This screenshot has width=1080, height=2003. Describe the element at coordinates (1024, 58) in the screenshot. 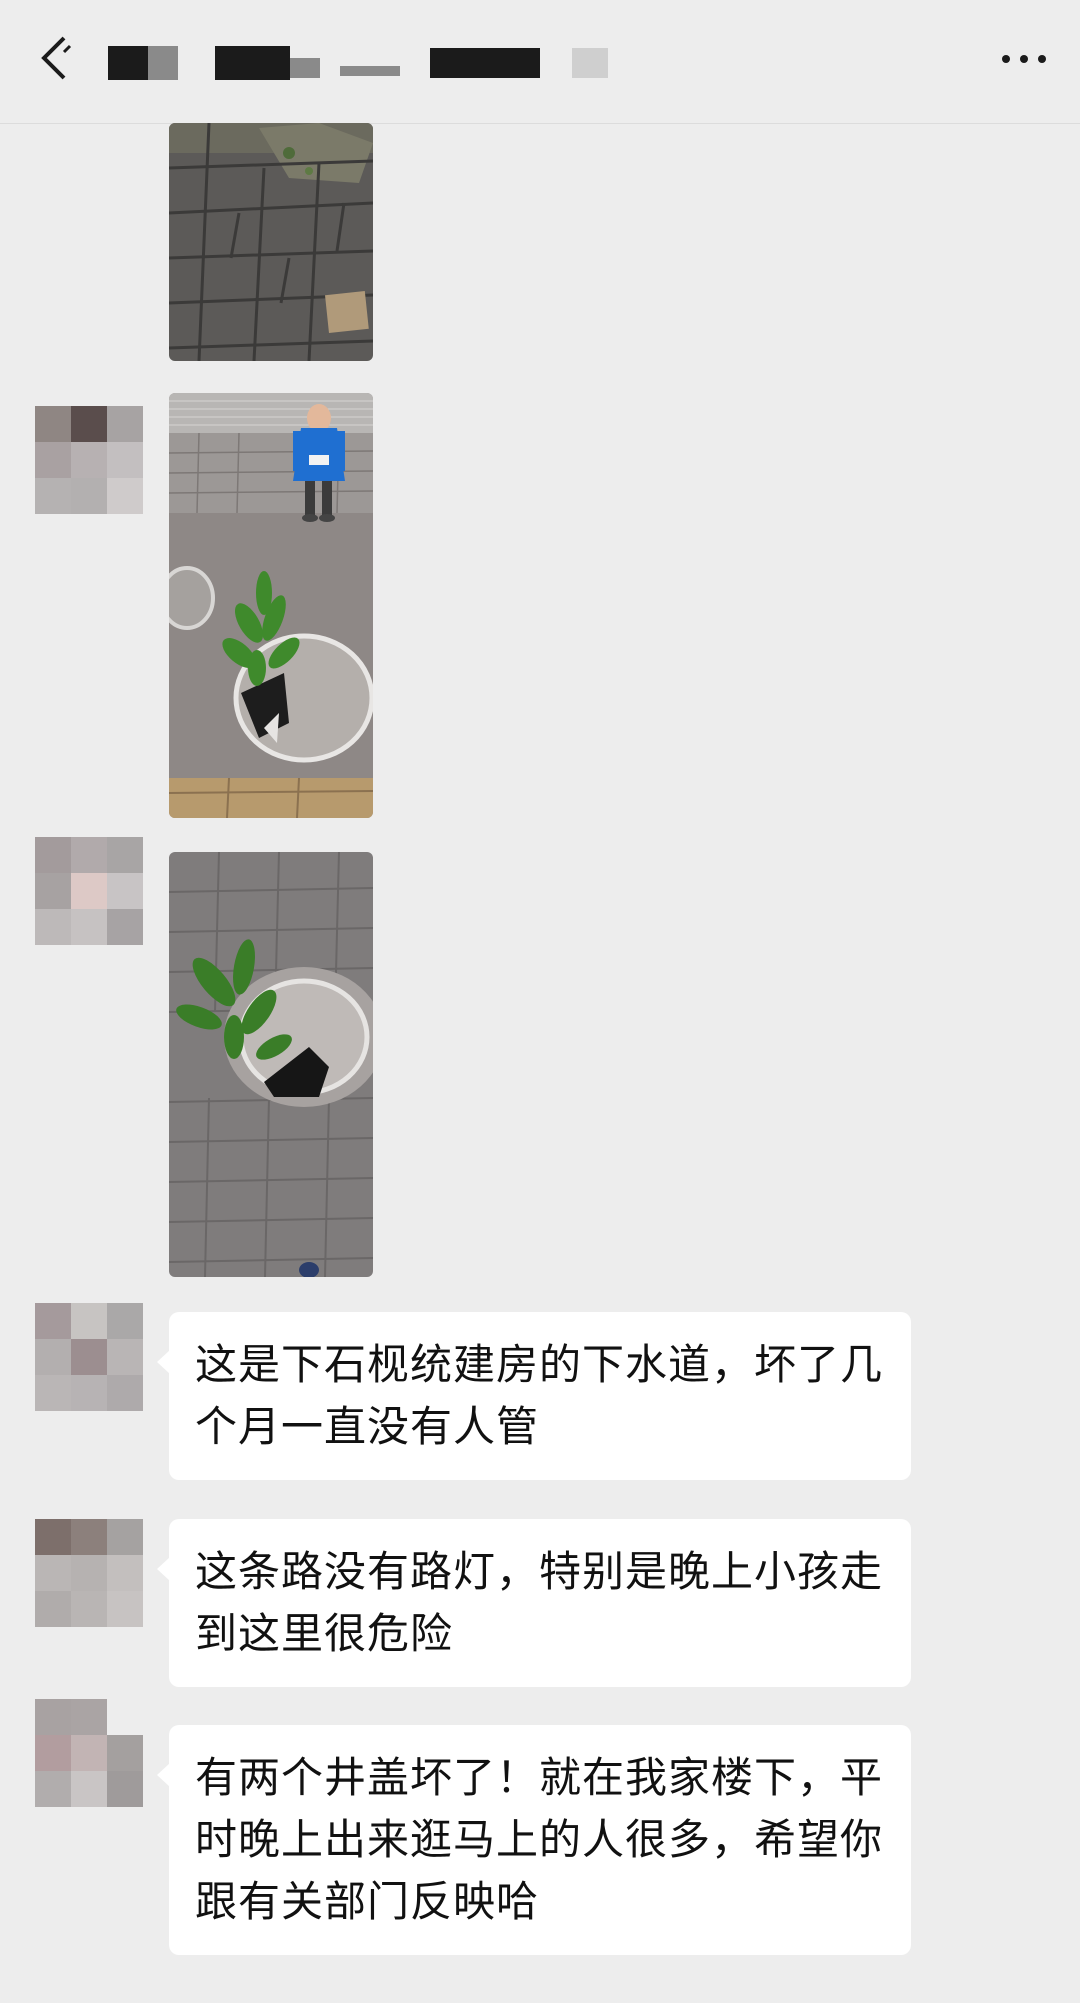

I see `more-button` at that location.